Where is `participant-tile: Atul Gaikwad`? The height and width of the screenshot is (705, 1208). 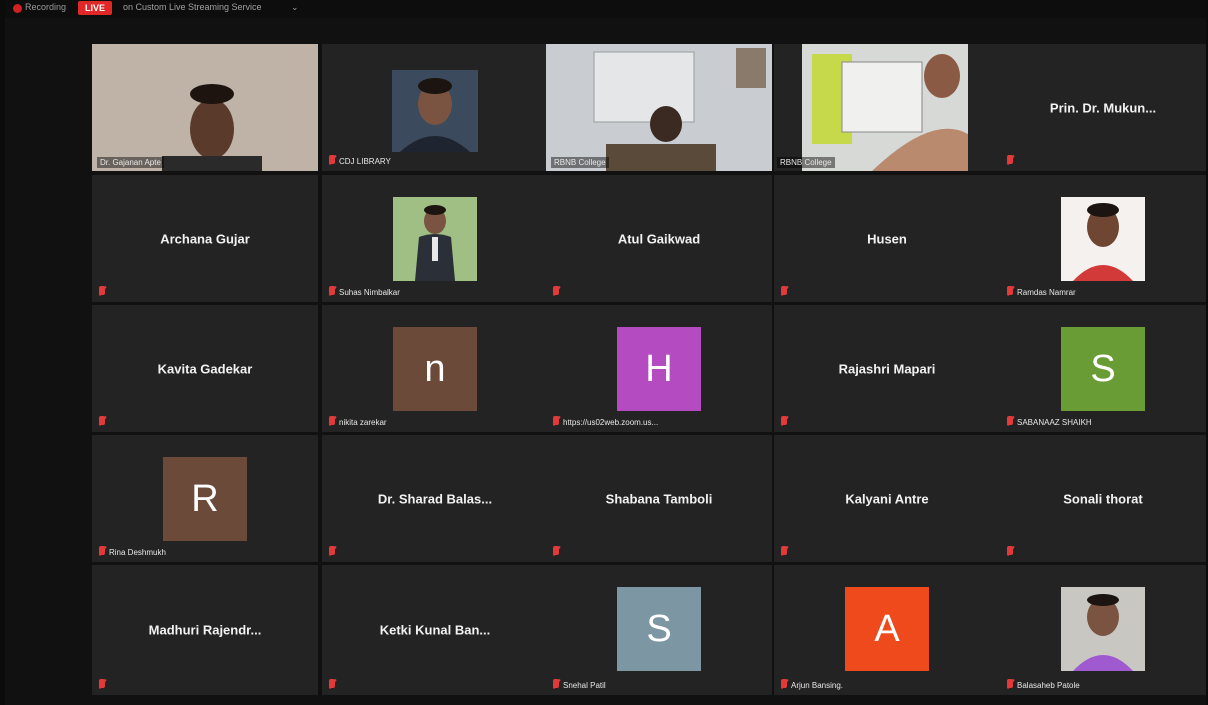
participant-tile: Atul Gaikwad is located at coordinates (659, 238).